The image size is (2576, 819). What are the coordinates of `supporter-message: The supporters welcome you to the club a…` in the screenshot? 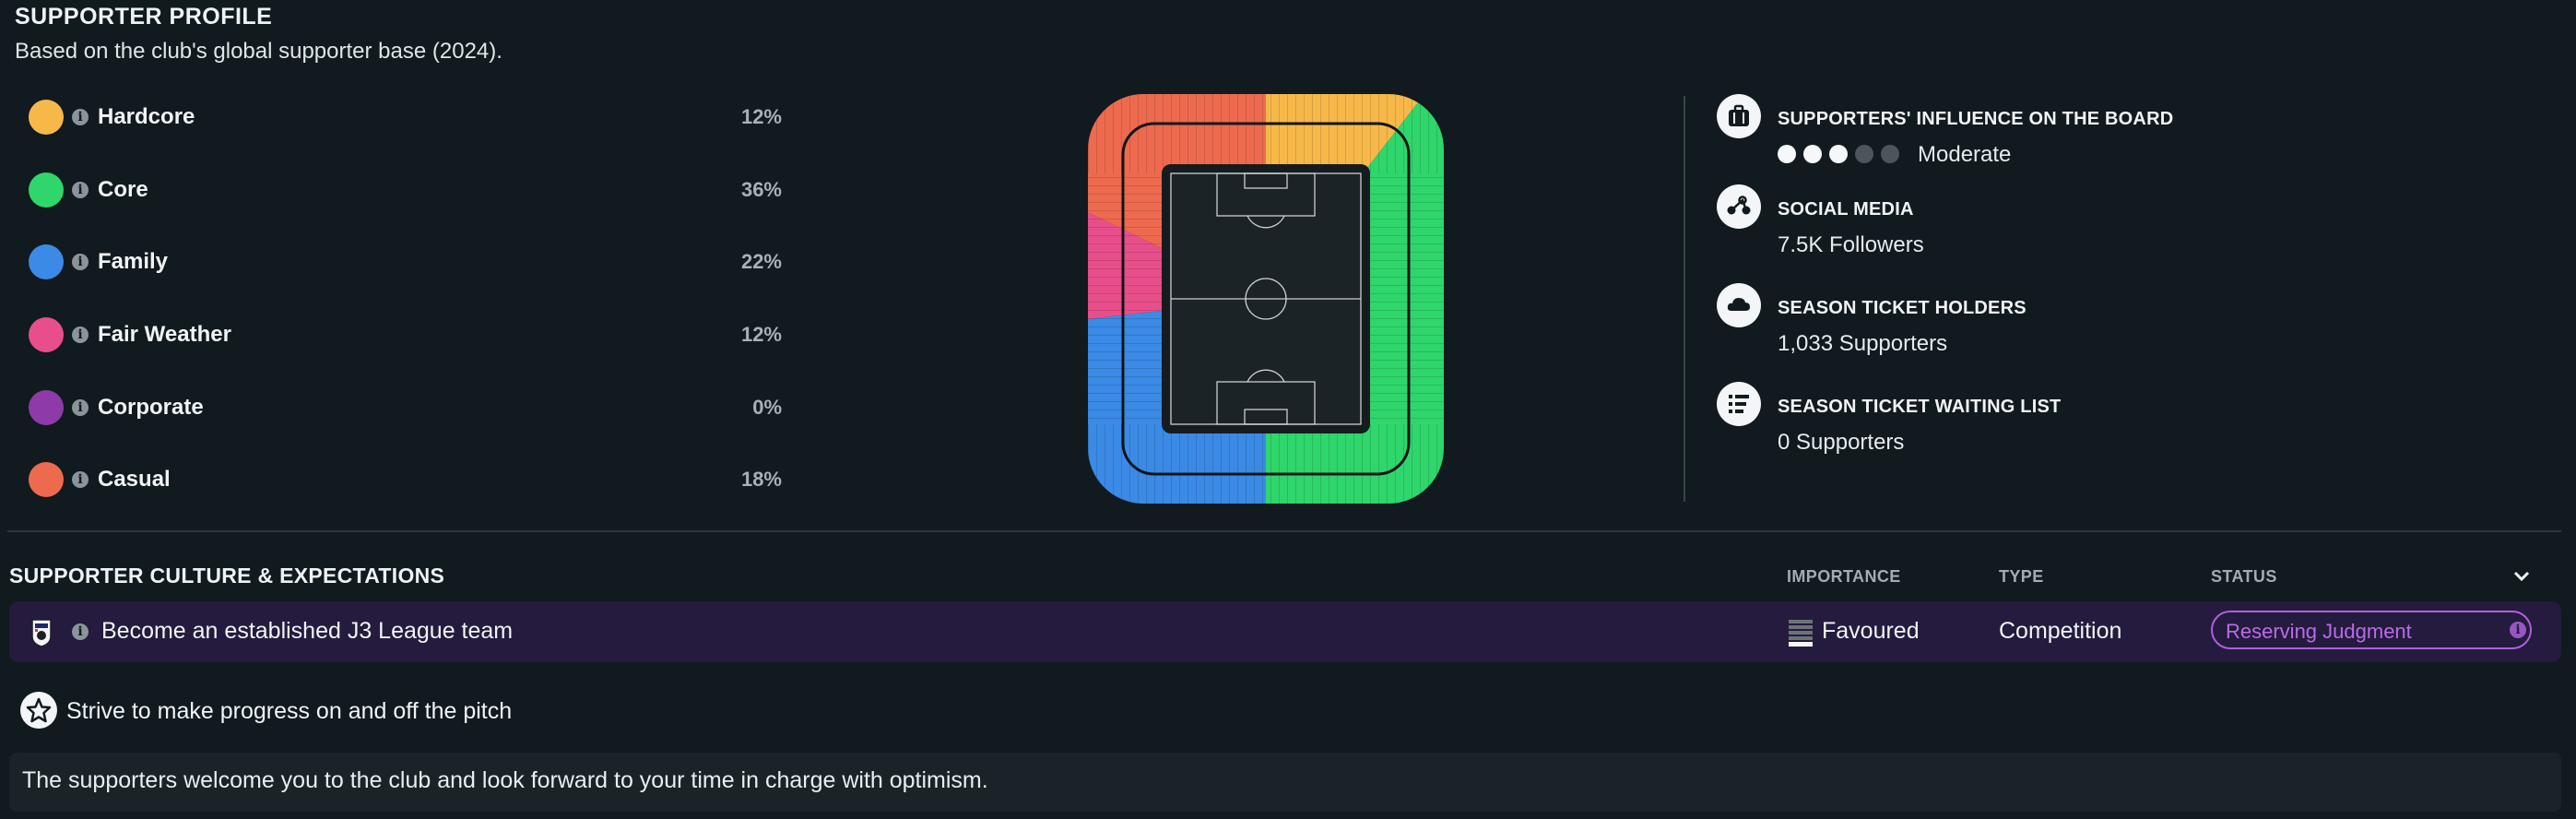 It's located at (505, 780).